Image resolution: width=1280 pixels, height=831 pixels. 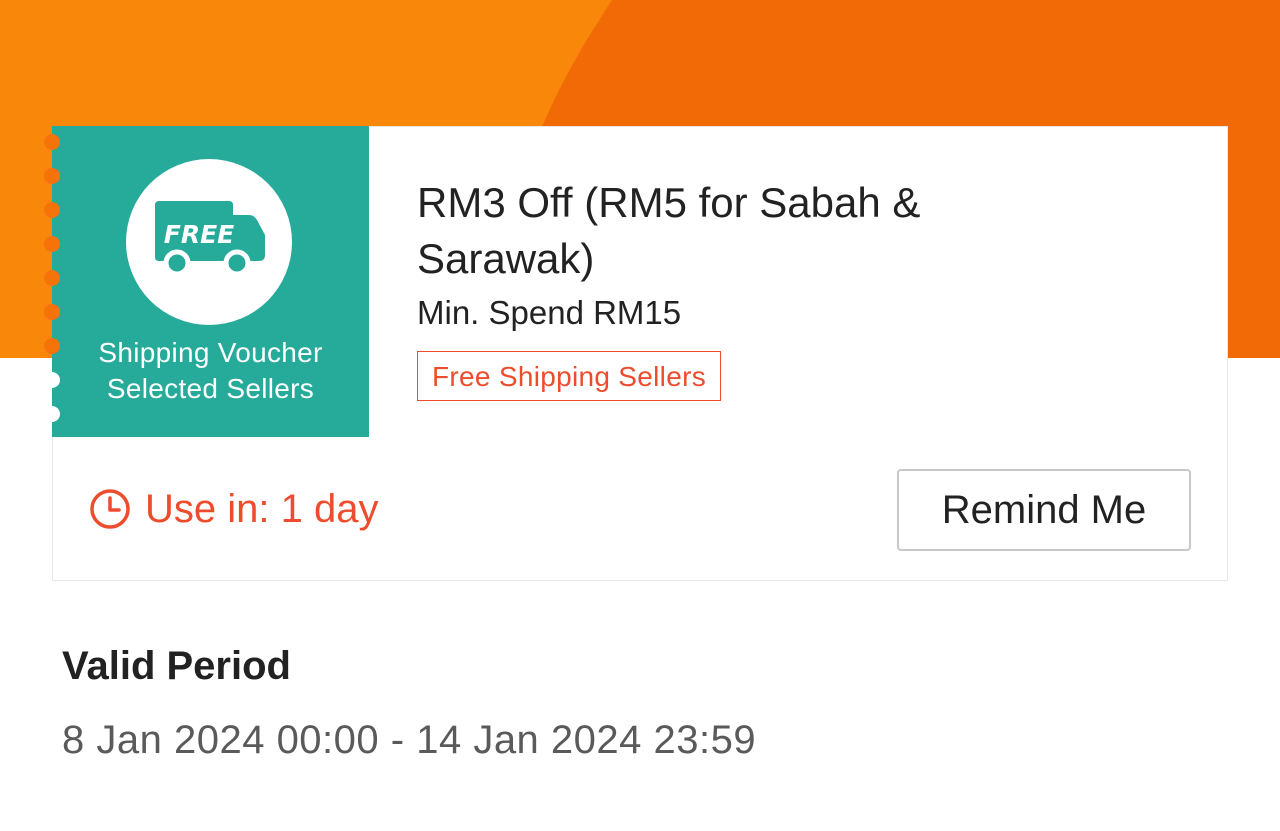 I want to click on voucher-type-label: Shipping Voucher, so click(x=210, y=352).